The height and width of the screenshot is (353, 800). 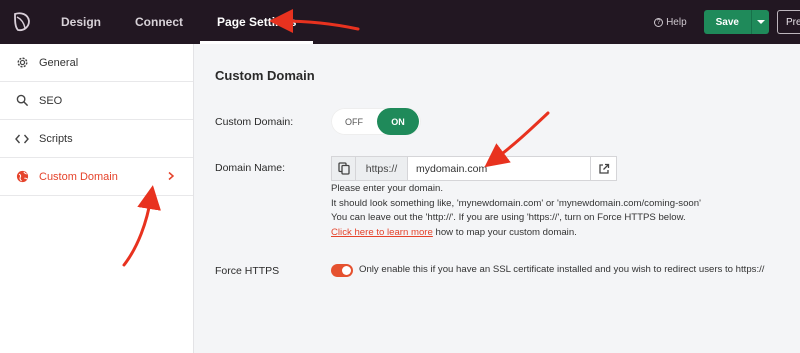 What do you see at coordinates (504, 232) in the screenshot?
I see `learn-more-suffix: how to map your custom domain.` at bounding box center [504, 232].